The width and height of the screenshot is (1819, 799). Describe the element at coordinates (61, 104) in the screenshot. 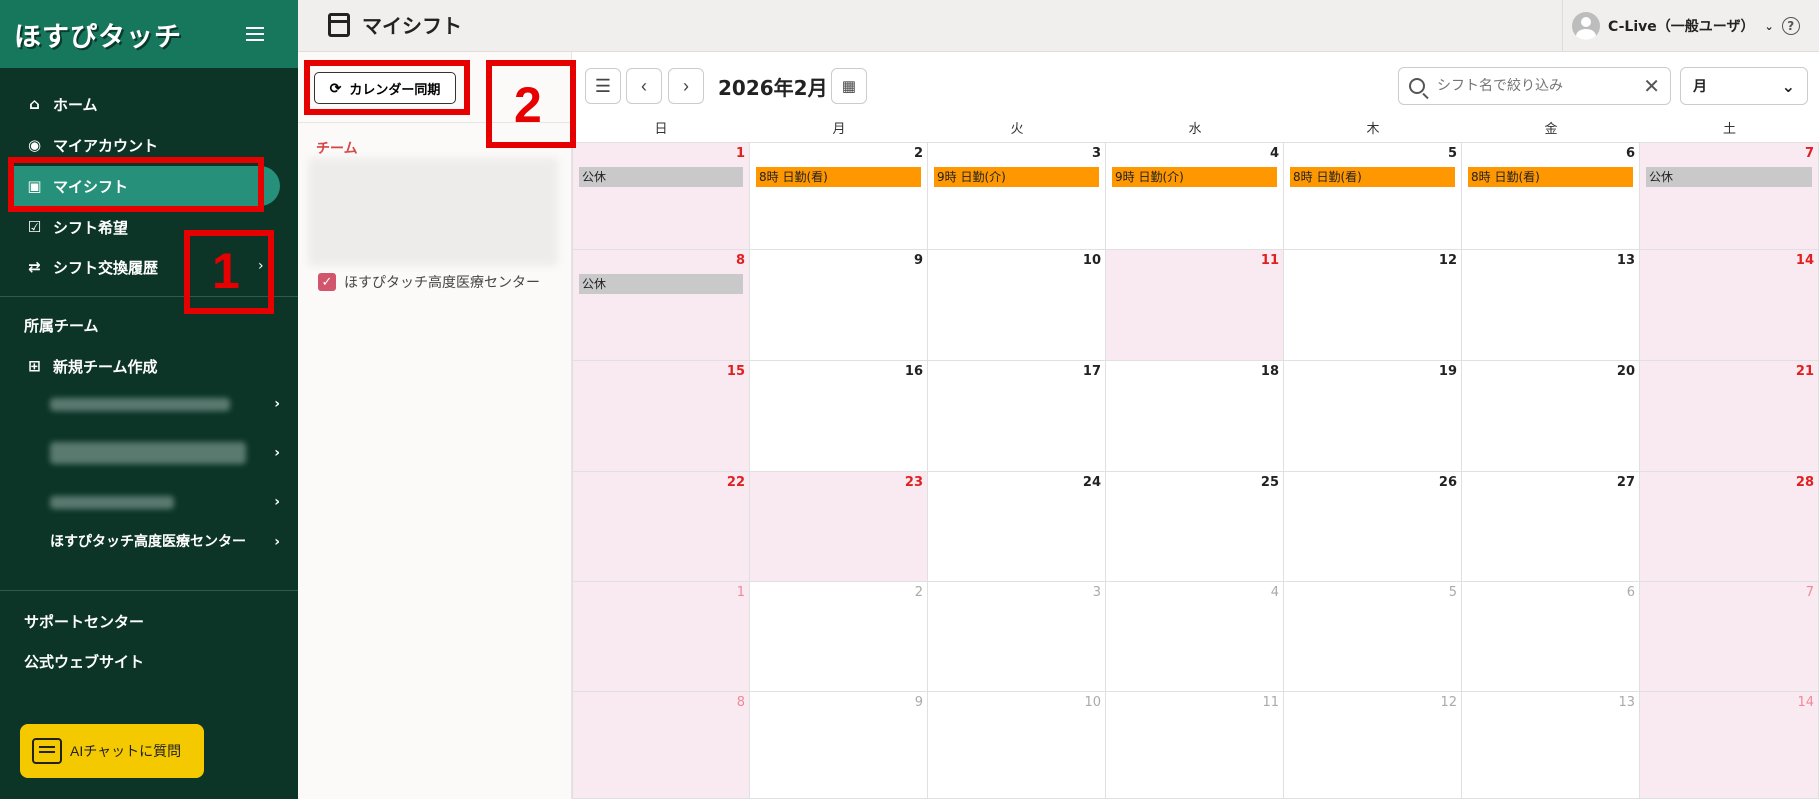

I see `nav-item-home: ⌂ ホーム` at that location.